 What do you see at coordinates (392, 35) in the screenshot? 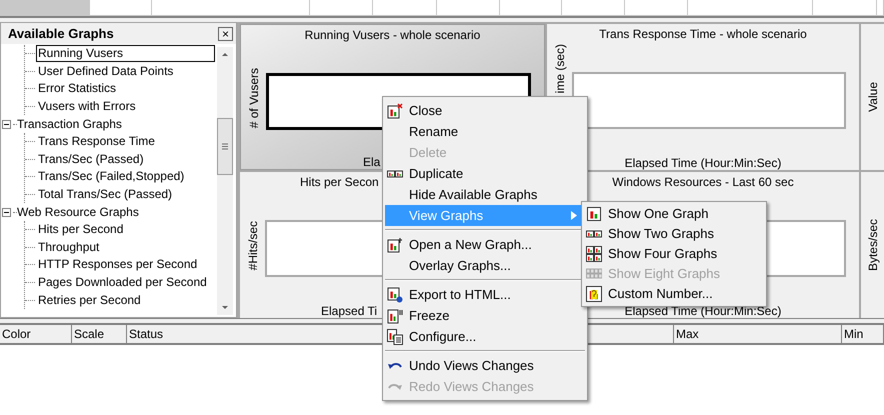
I see `graph-title: Running Vusers - whole scenario` at bounding box center [392, 35].